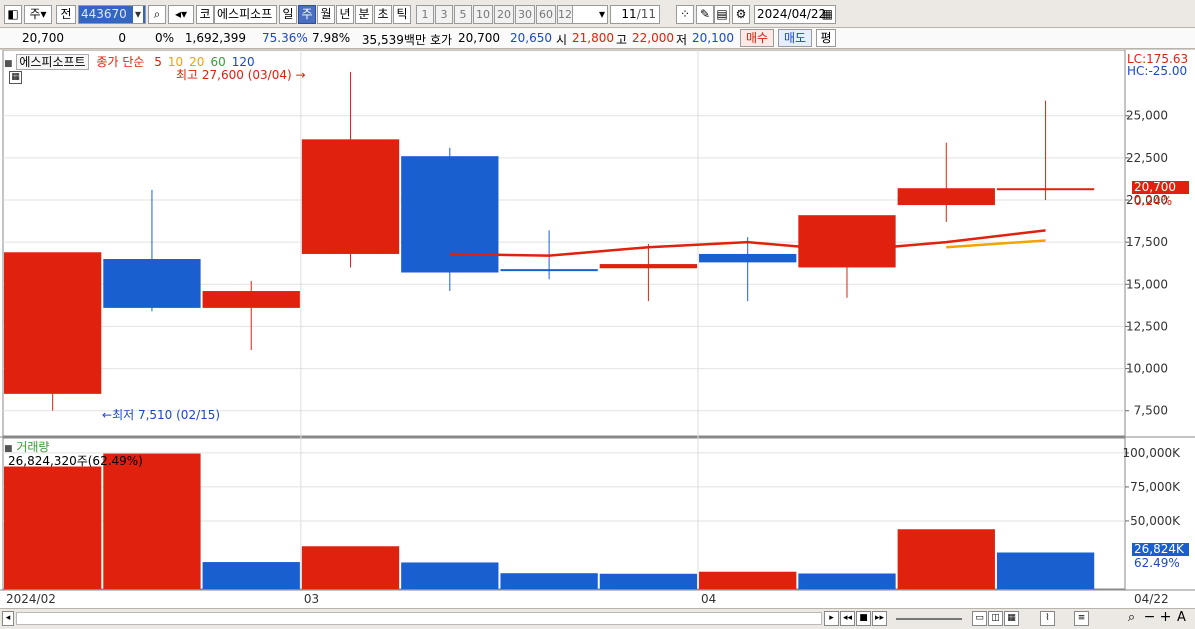  I want to click on x-axis-label: 03, so click(311, 599).